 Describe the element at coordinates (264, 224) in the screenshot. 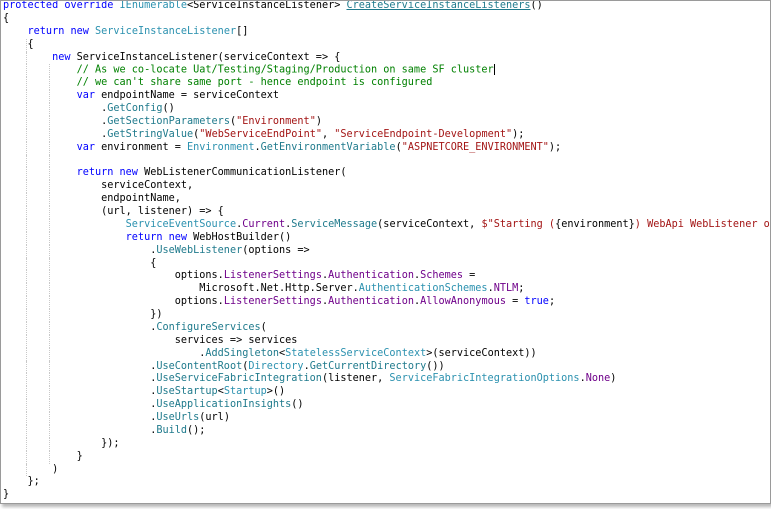

I see `code-token: Current` at that location.